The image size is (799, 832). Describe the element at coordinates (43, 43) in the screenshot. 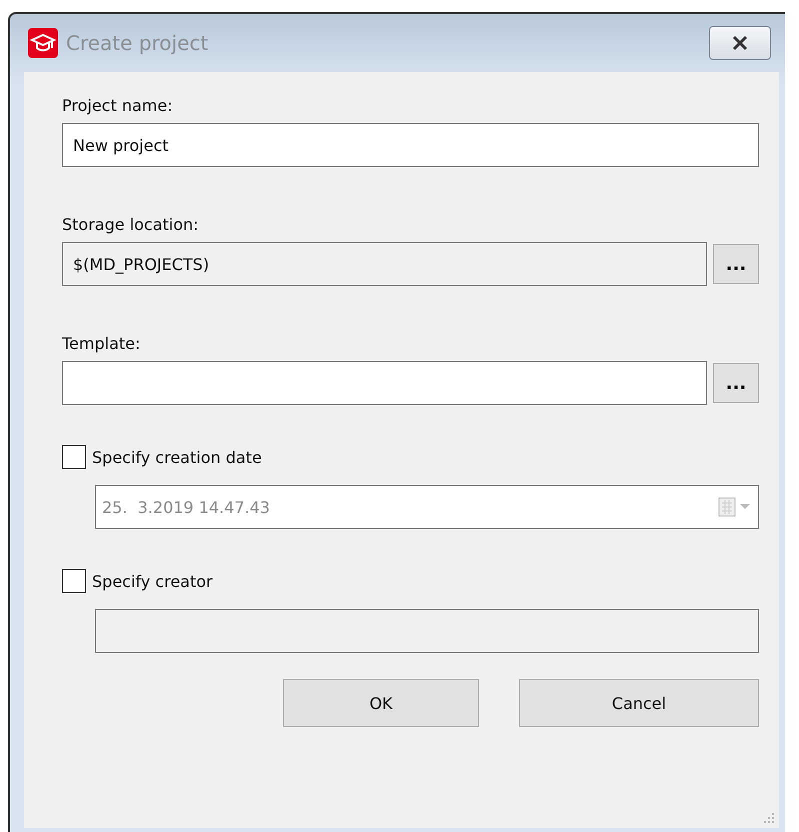

I see `graduation-cap-icon` at that location.